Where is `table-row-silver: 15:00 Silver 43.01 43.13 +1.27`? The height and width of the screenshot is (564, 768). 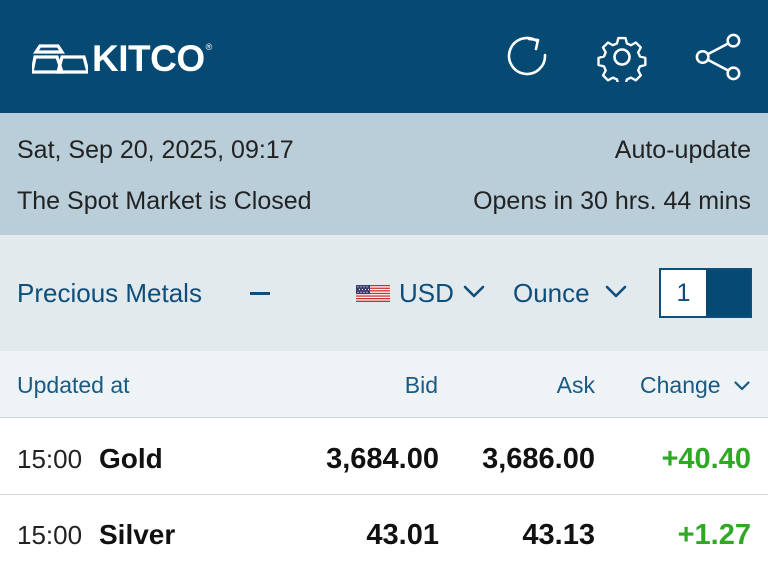
table-row-silver: 15:00 Silver 43.01 43.13 +1.27 is located at coordinates (384, 529).